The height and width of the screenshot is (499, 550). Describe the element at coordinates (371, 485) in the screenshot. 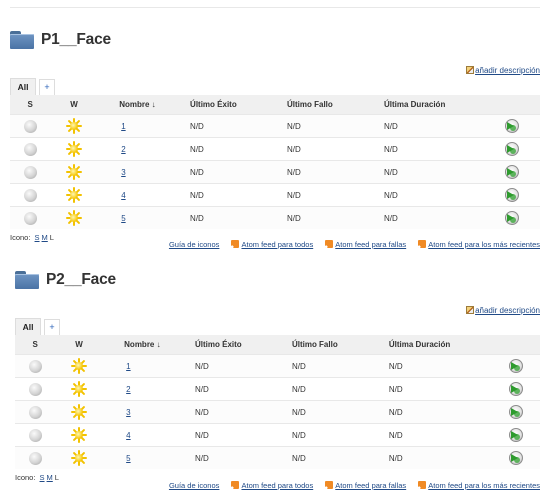

I see `feed-failures-label: Atom feed para fallas` at that location.